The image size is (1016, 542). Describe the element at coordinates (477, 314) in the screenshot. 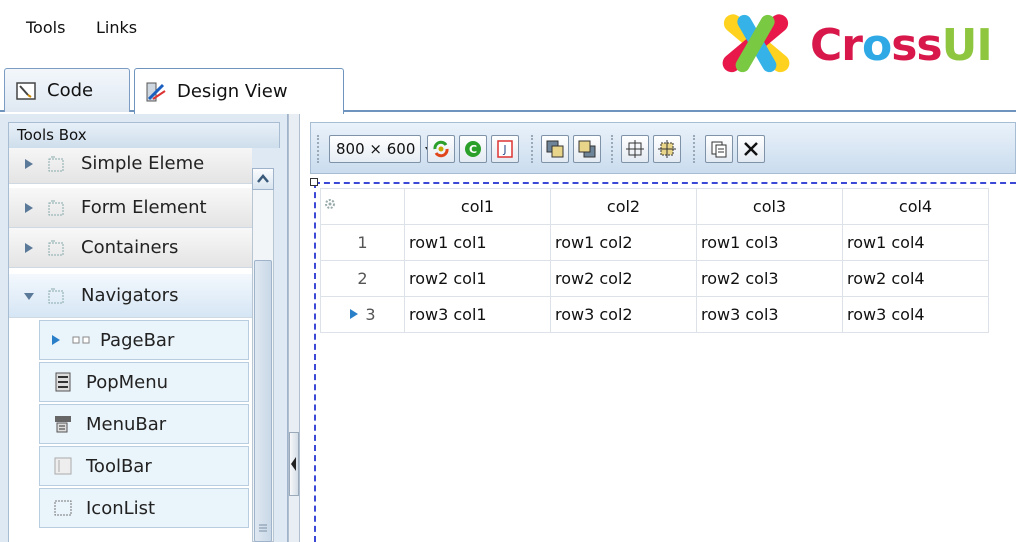

I see `grid-cell: row3 col1` at that location.